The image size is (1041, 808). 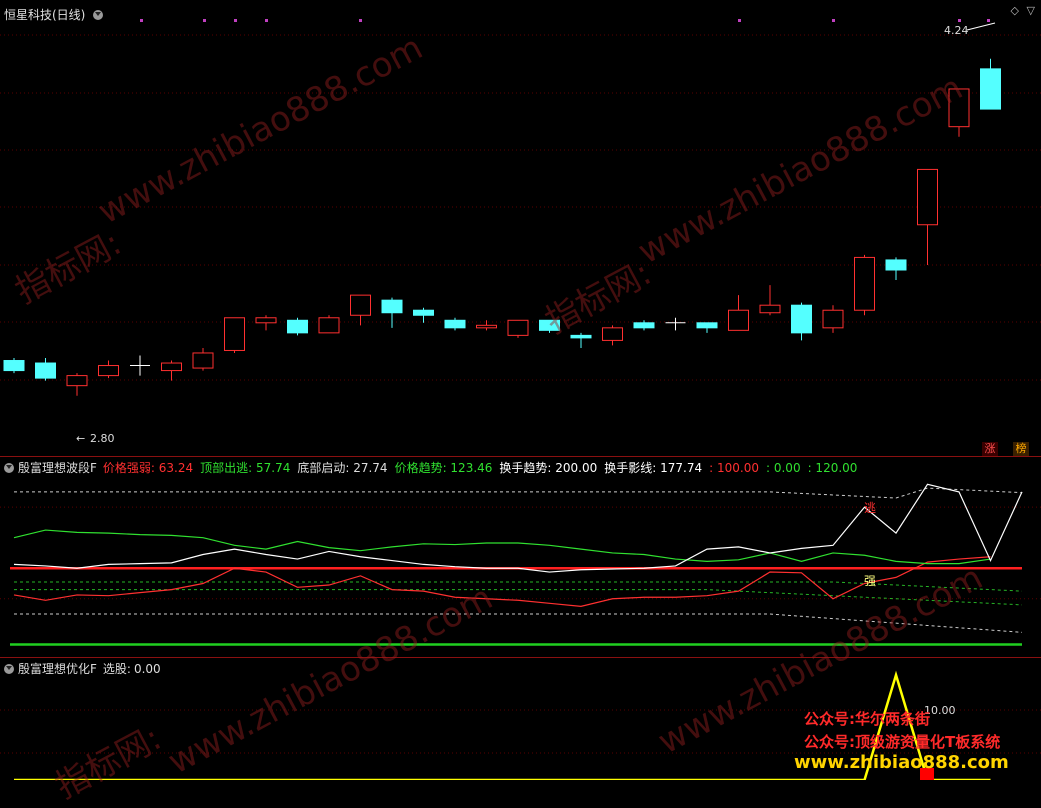 What do you see at coordinates (901, 762) in the screenshot?
I see `stamp-site: www.zhibiao888.com` at bounding box center [901, 762].